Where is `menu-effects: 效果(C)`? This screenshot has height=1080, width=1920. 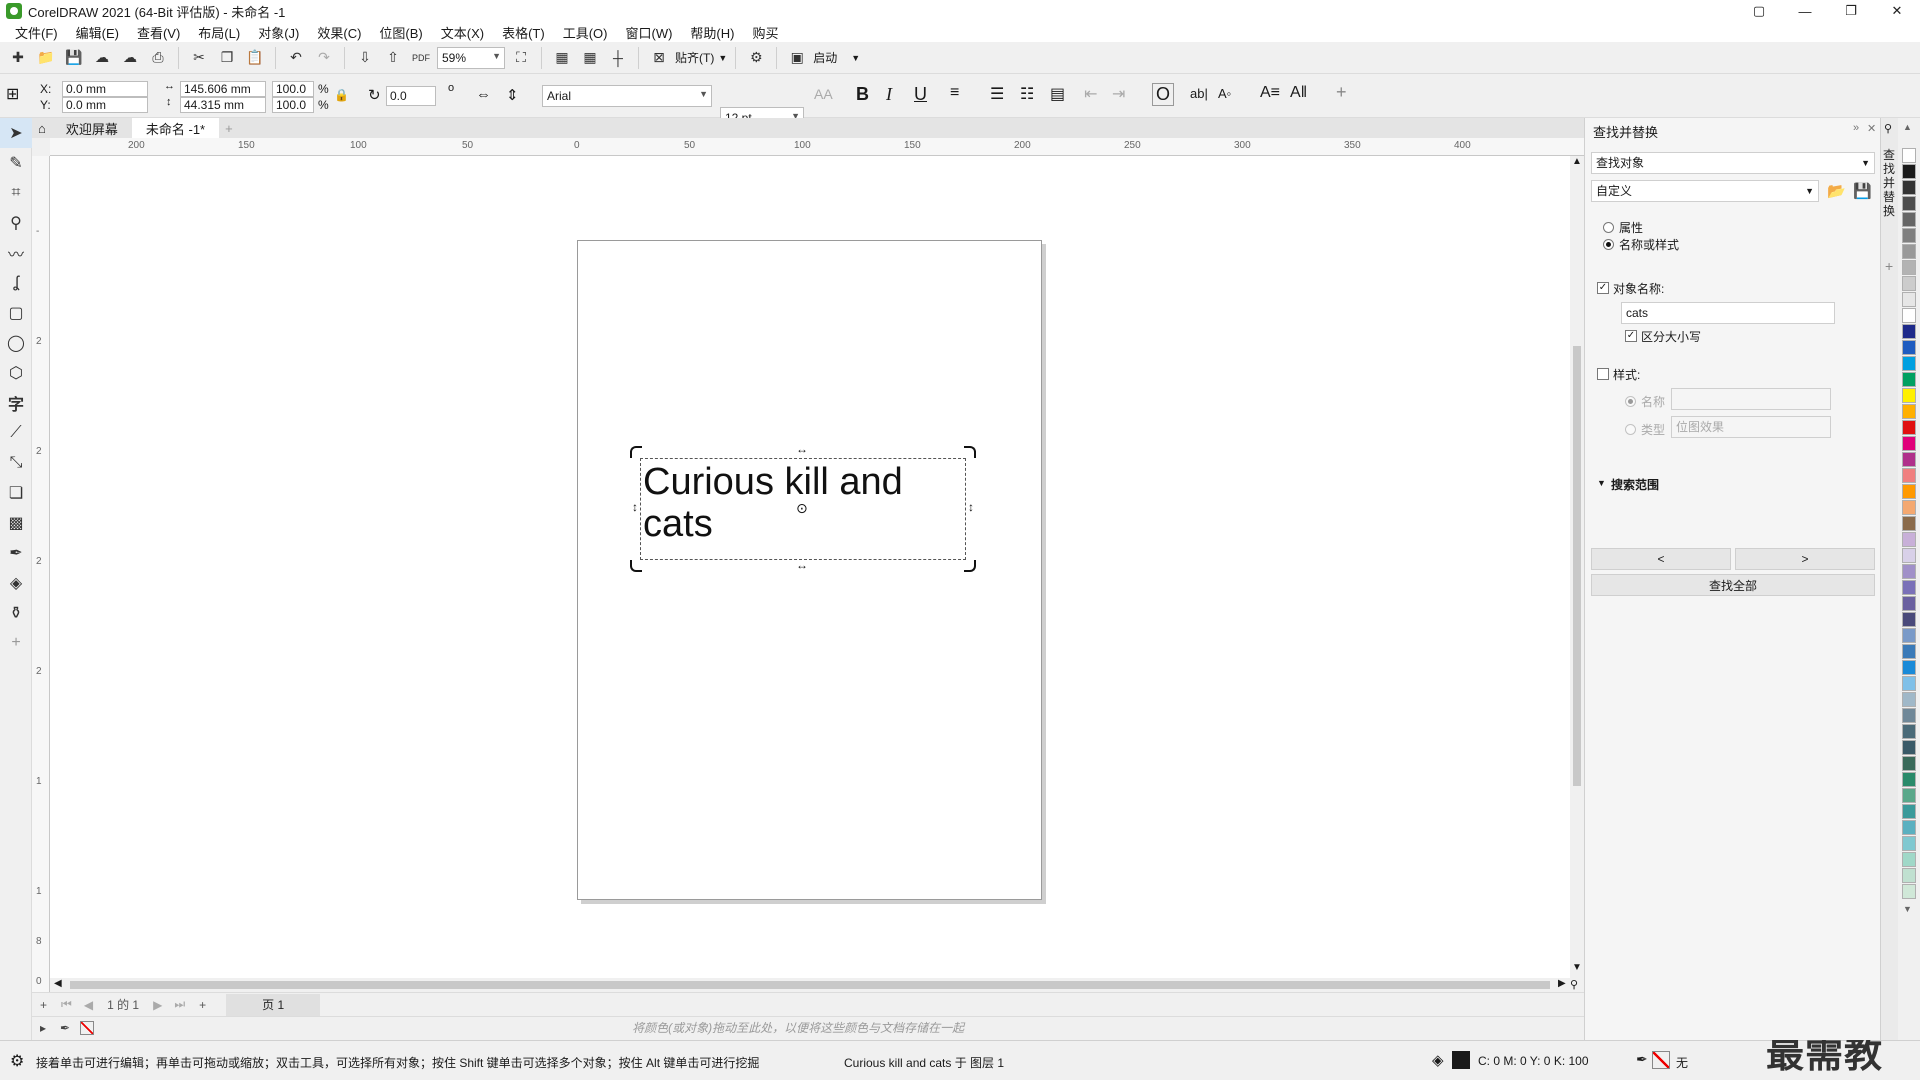
menu-effects: 效果(C) is located at coordinates (339, 32).